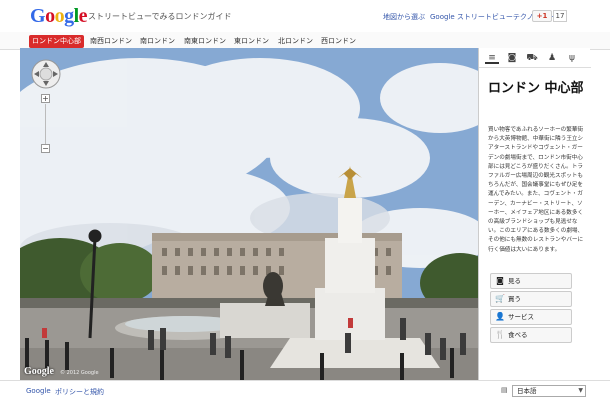 The width and height of the screenshot is (610, 400). Describe the element at coordinates (111, 41) in the screenshot. I see `nav-item: 南西ロンドン` at that location.